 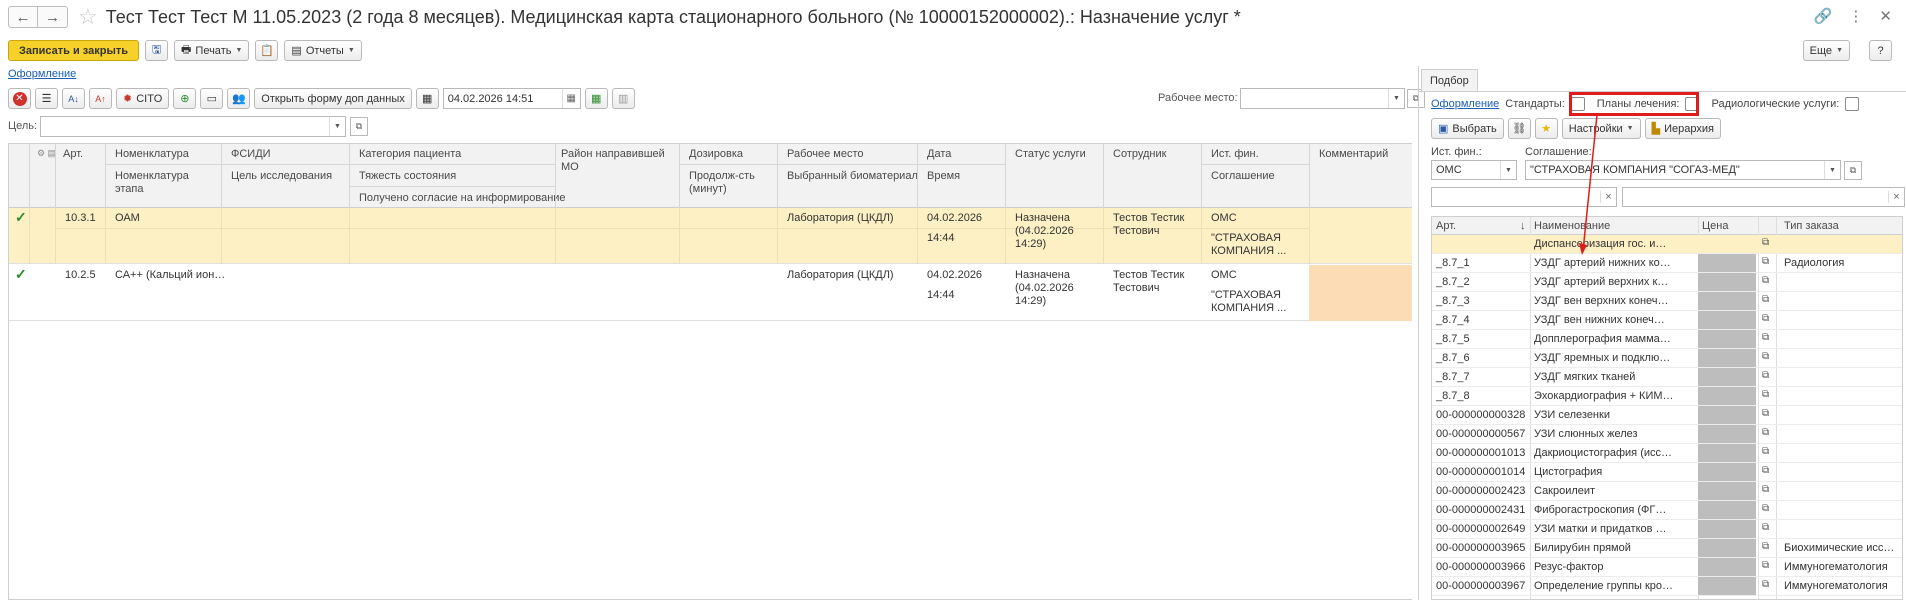 I want to click on reports-button: ▤ Отчеты ▼, so click(x=323, y=50).